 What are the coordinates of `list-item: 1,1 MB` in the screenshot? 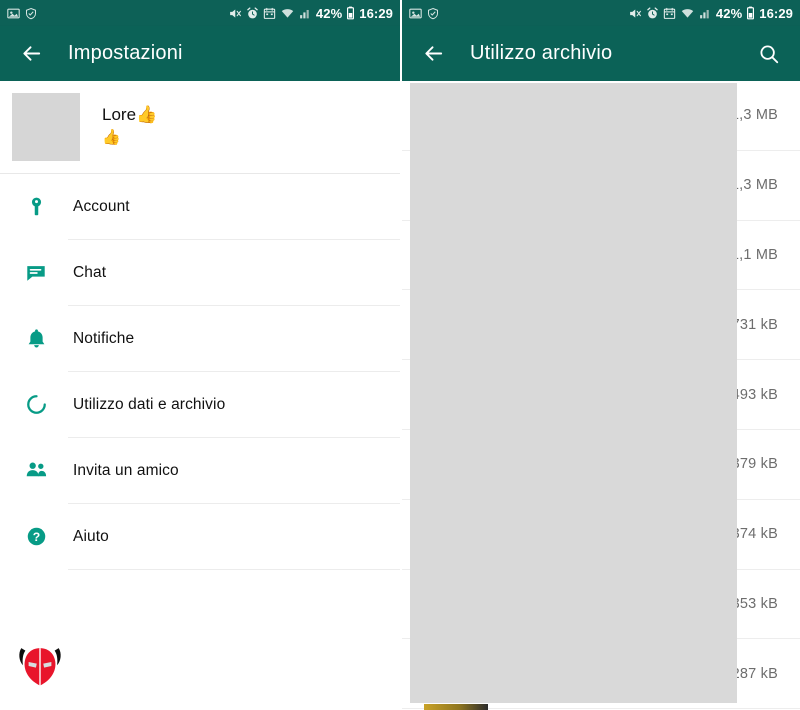 It's located at (601, 256).